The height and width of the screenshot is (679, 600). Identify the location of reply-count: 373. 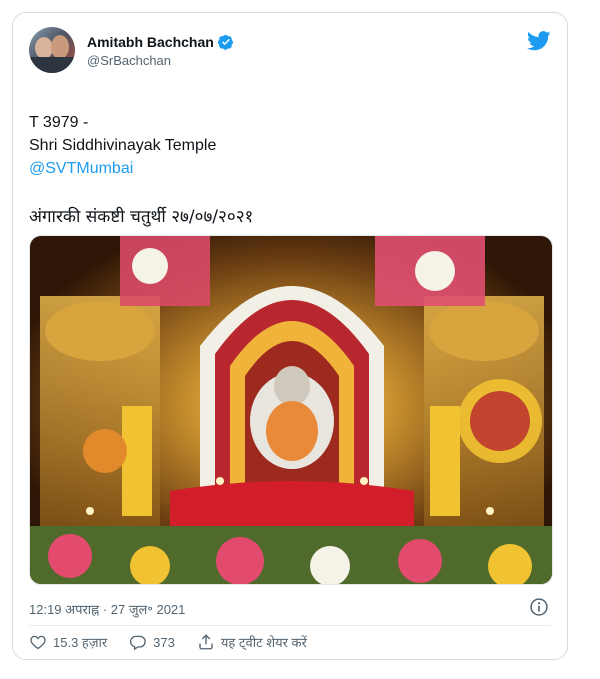
(164, 642).